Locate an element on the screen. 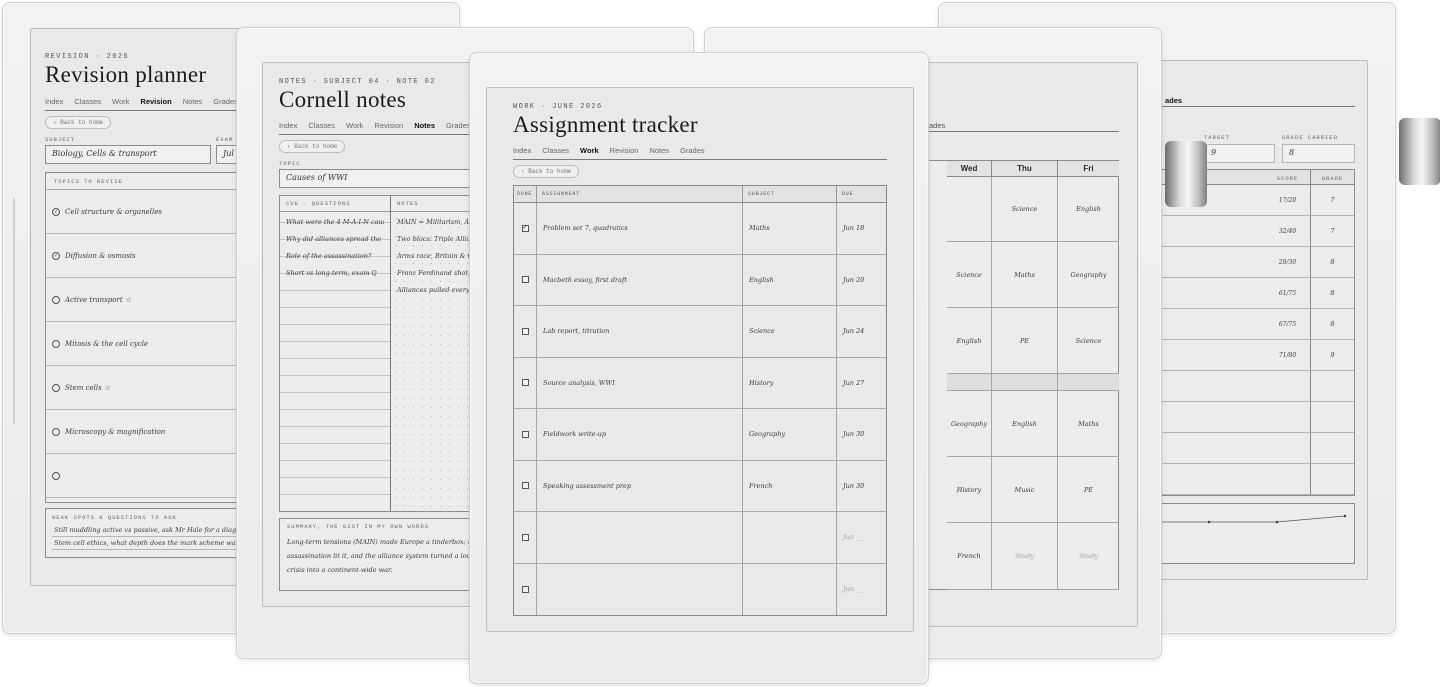 The width and height of the screenshot is (1440, 687). subject-cell: Maths is located at coordinates (790, 228).